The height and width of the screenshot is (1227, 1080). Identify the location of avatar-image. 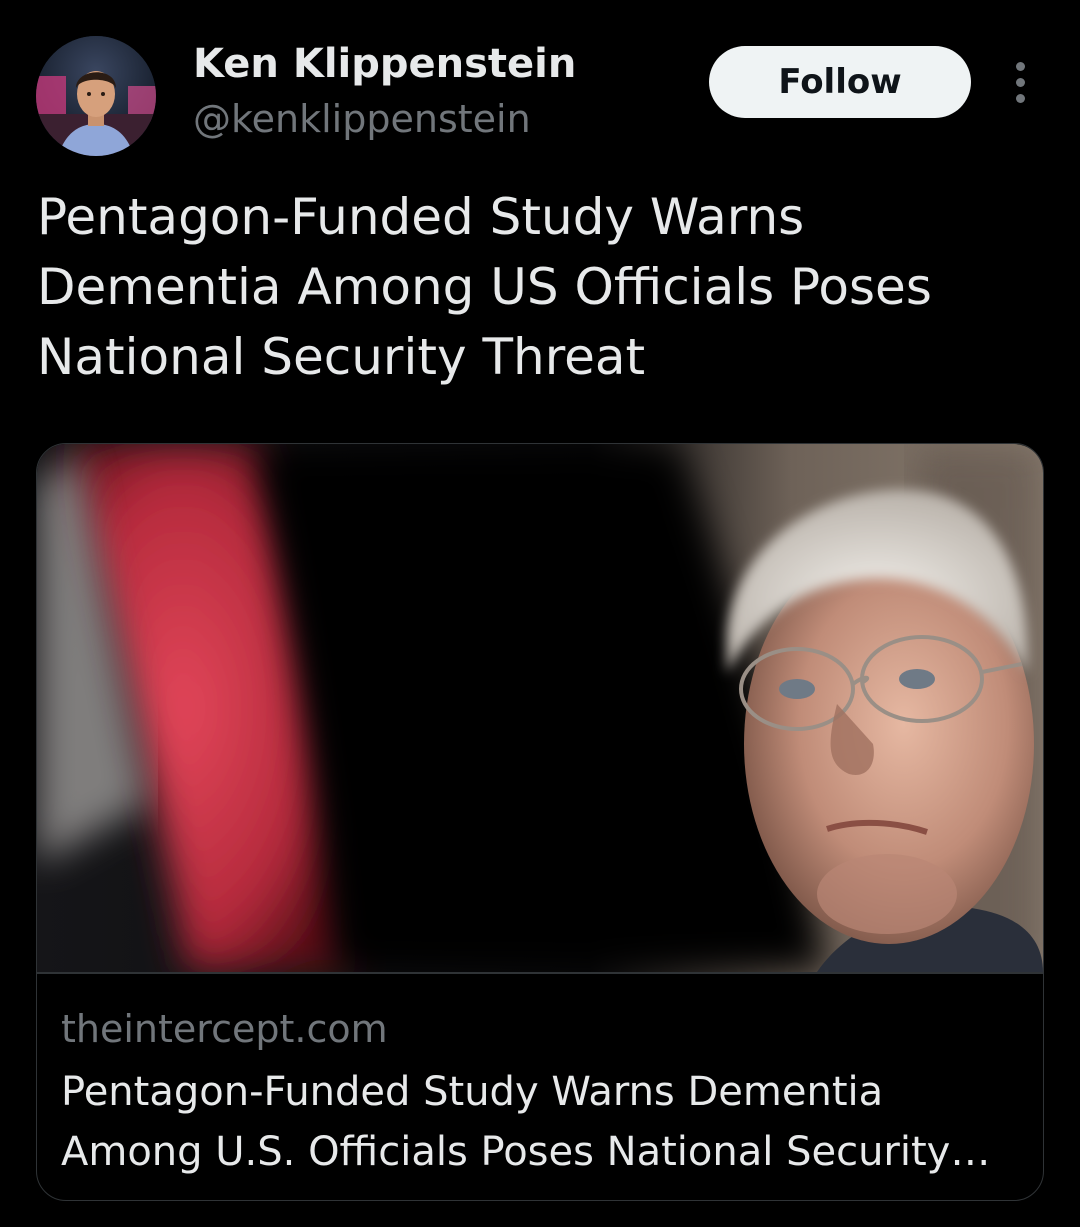
(96, 96).